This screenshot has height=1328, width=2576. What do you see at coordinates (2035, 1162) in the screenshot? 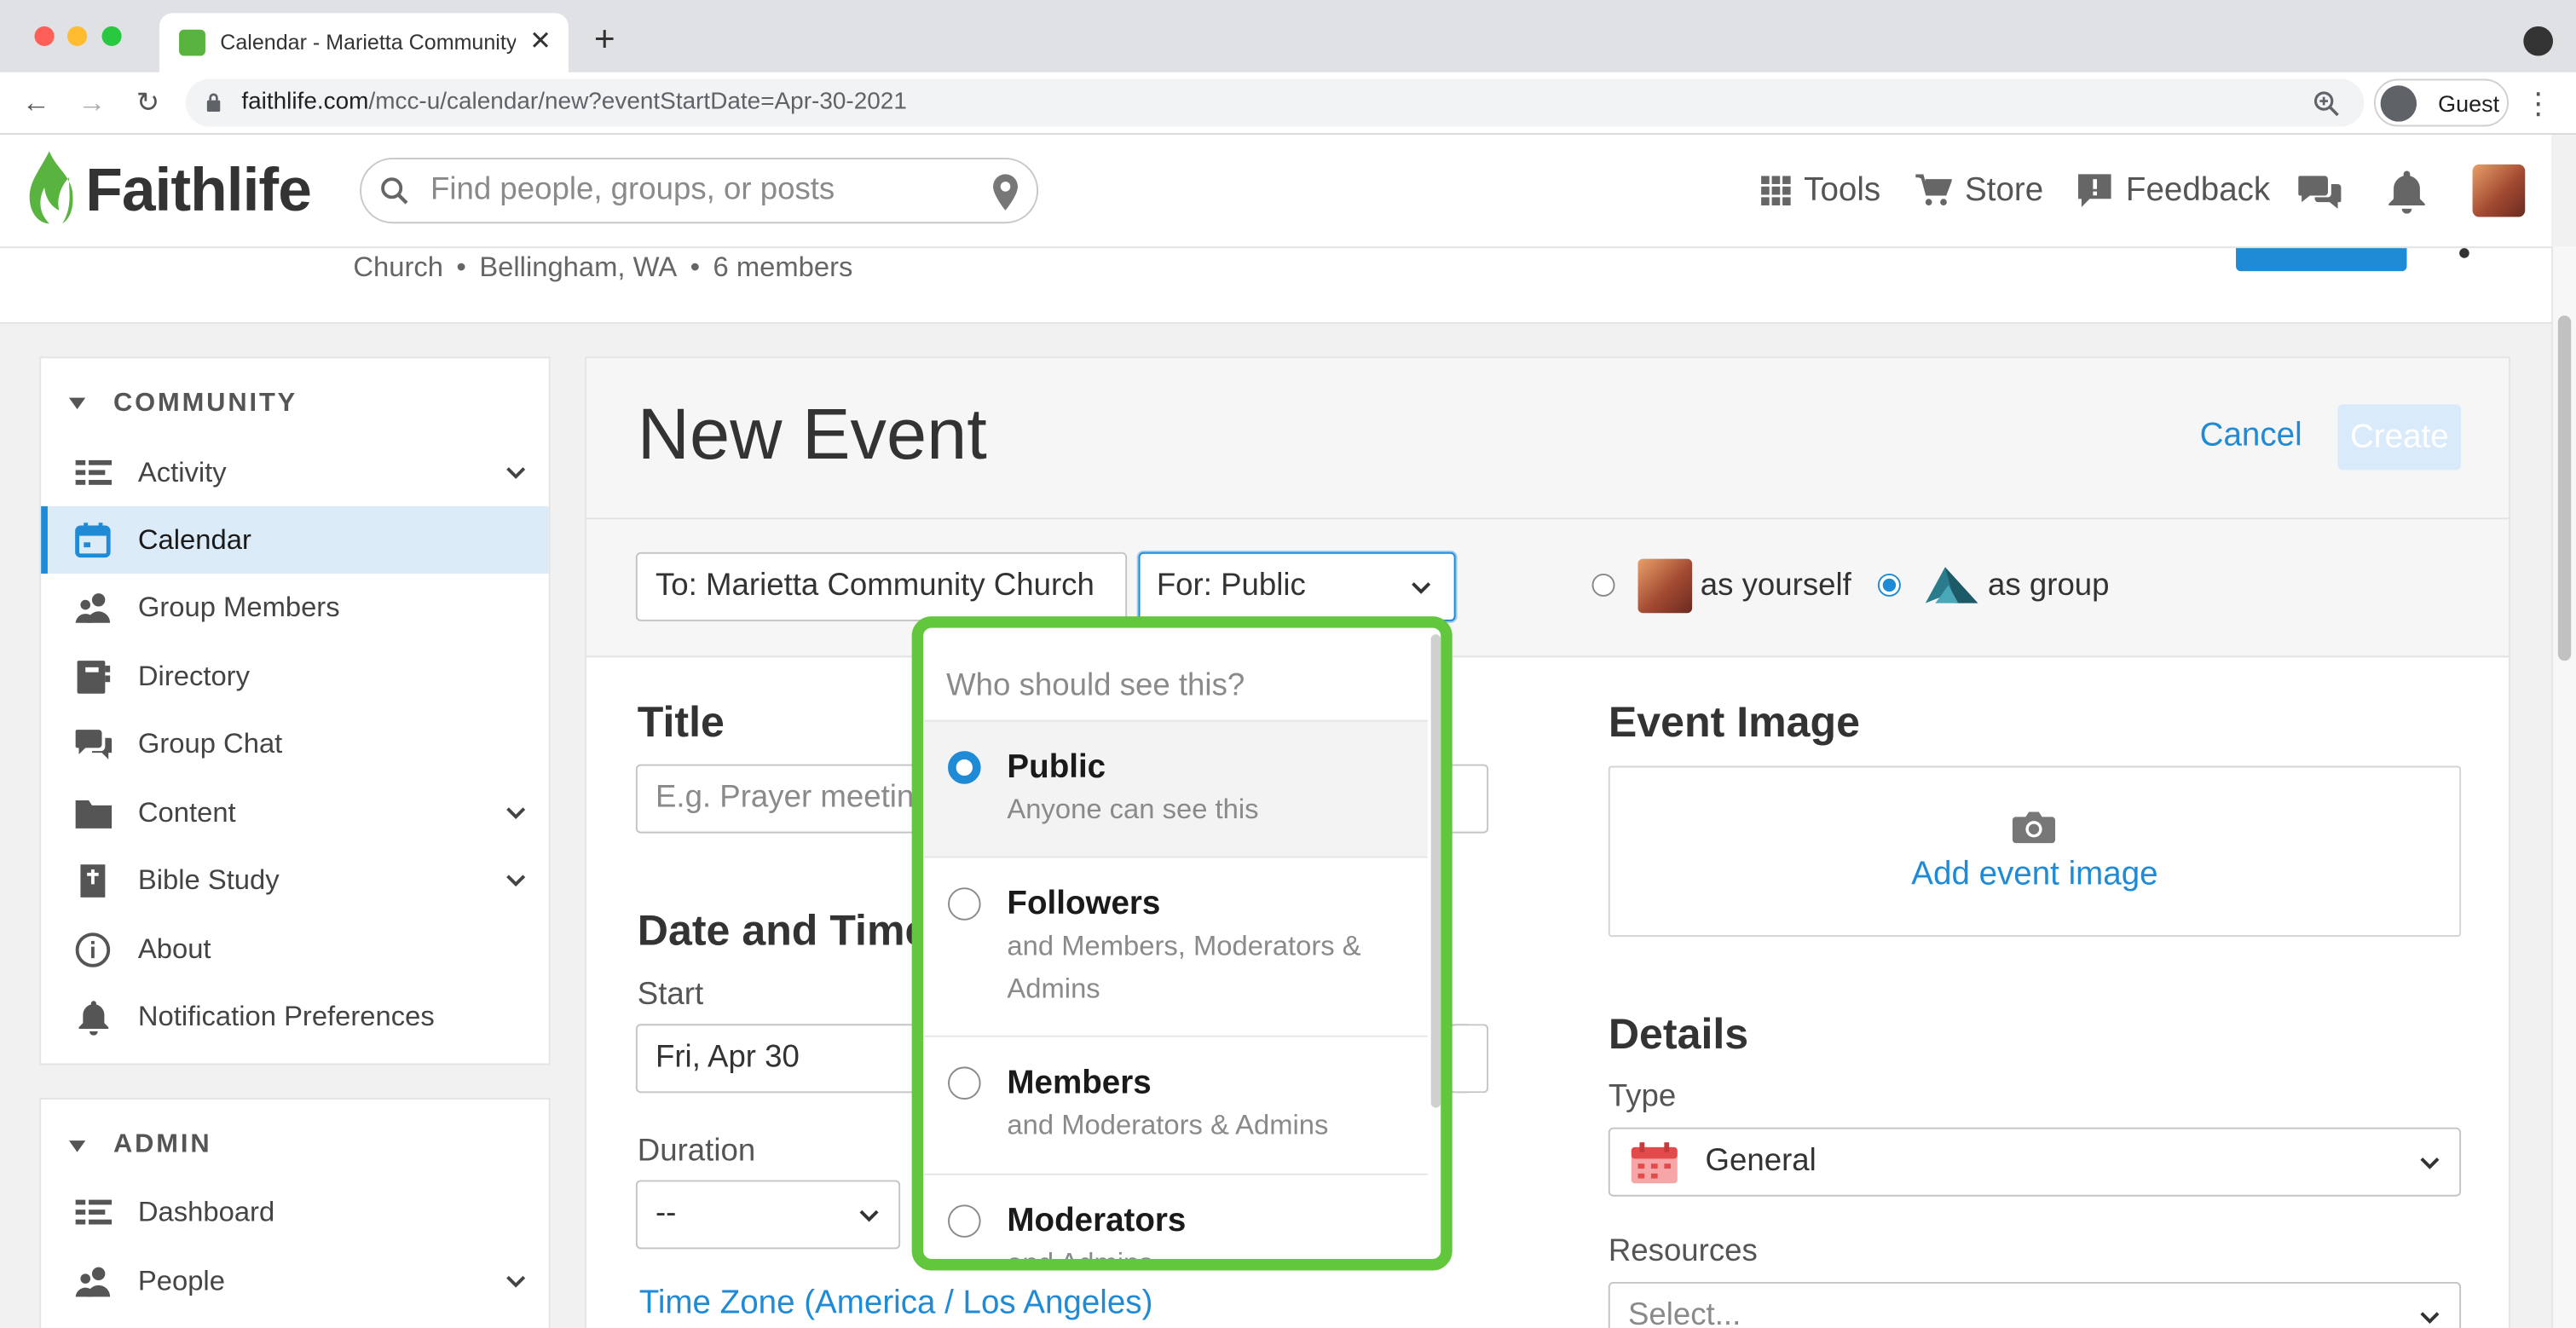
I see `event-type-select: General` at bounding box center [2035, 1162].